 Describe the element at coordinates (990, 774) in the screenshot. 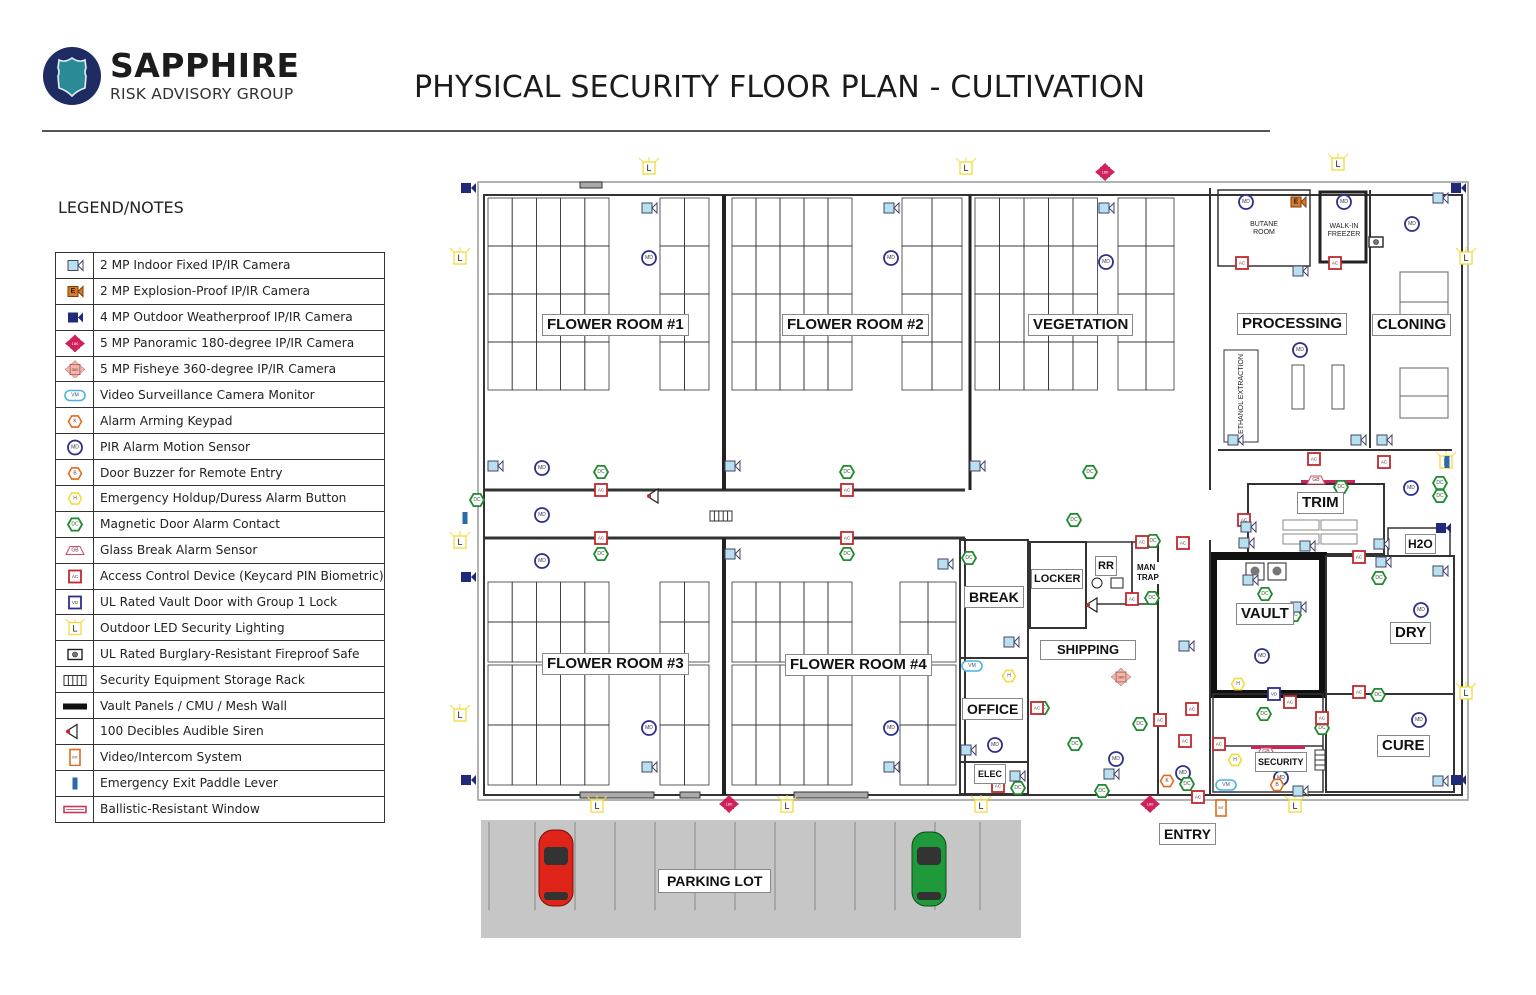

I see `room-label-elec: ELEC` at that location.